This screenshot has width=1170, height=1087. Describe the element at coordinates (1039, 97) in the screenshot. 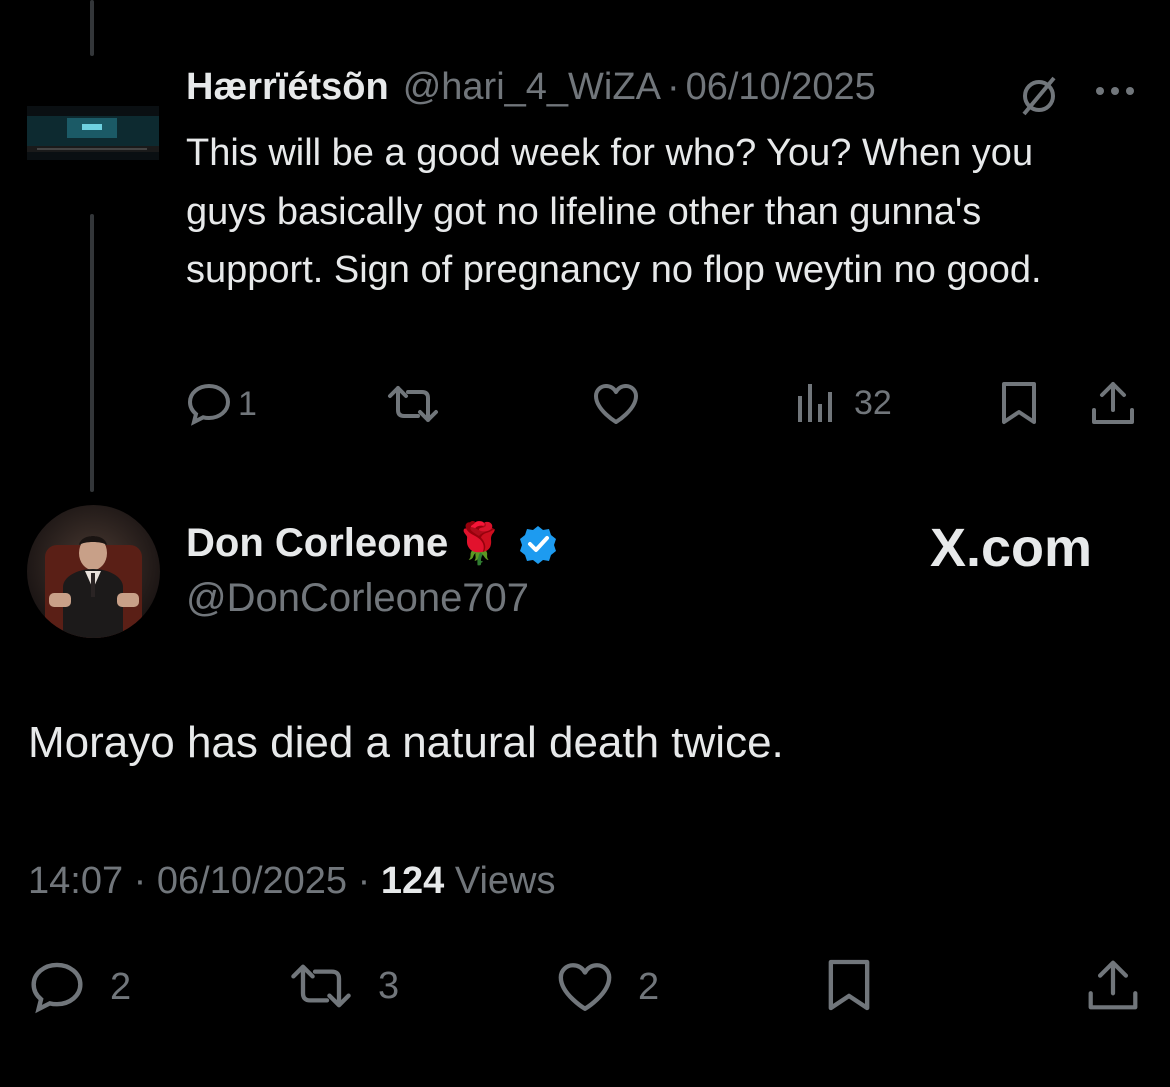

I see `slashed-circle-icon` at that location.